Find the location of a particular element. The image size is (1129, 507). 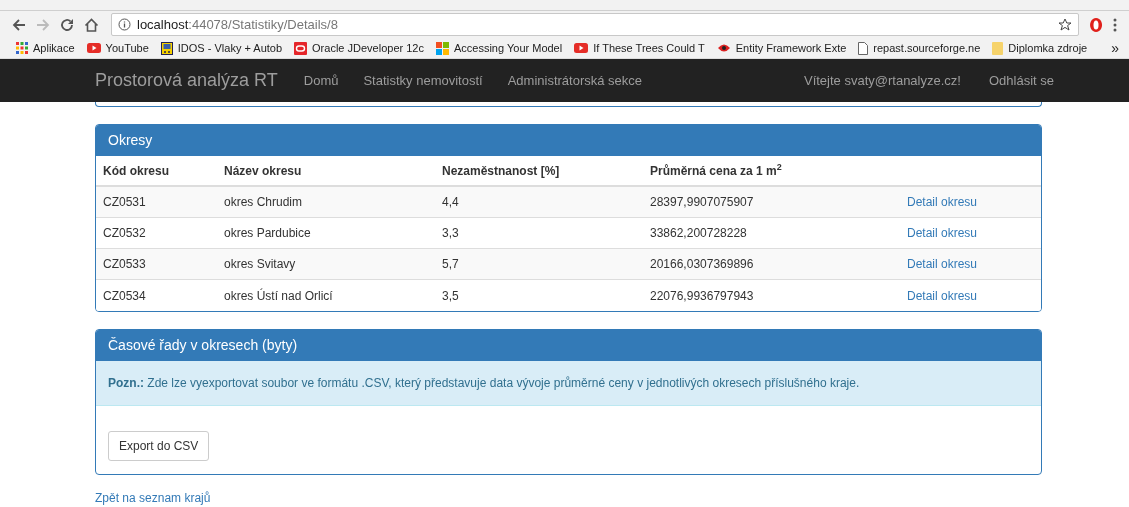

bookmark-item: repast.sourceforge.ne is located at coordinates (919, 48).